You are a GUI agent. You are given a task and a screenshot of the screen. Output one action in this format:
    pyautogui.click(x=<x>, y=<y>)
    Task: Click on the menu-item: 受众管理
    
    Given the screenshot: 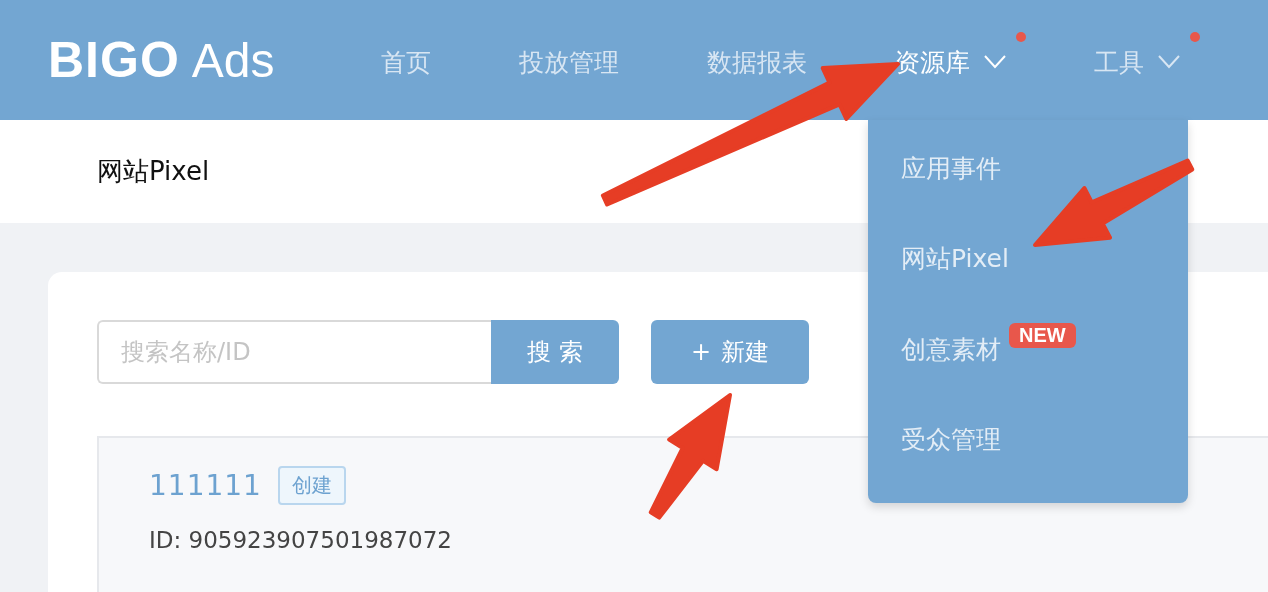 What is the action you would take?
    pyautogui.click(x=1028, y=457)
    